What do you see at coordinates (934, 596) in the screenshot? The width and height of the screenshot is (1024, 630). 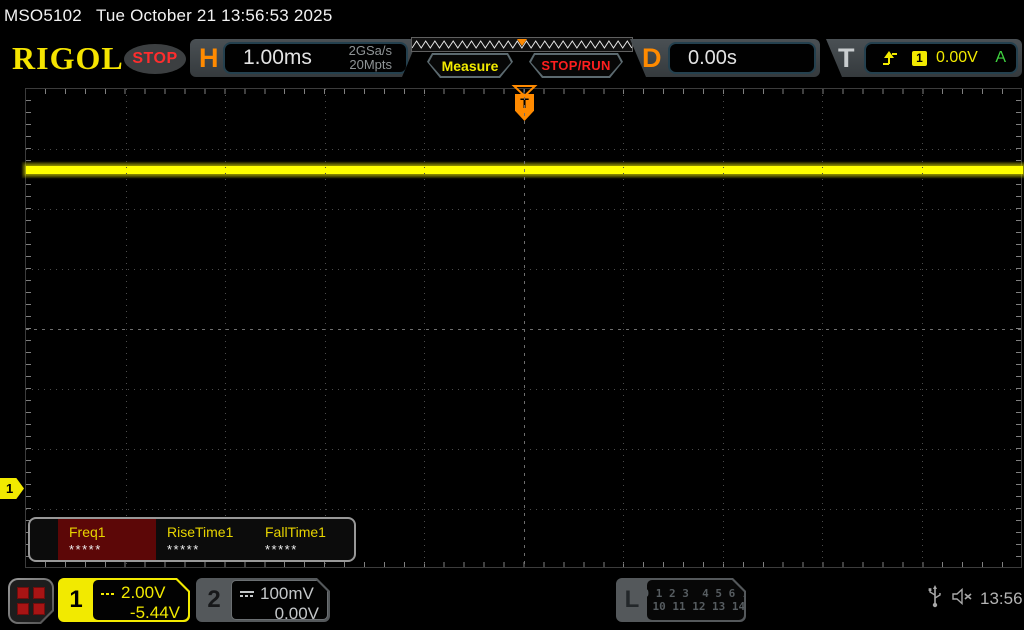 I see `usb-icon` at bounding box center [934, 596].